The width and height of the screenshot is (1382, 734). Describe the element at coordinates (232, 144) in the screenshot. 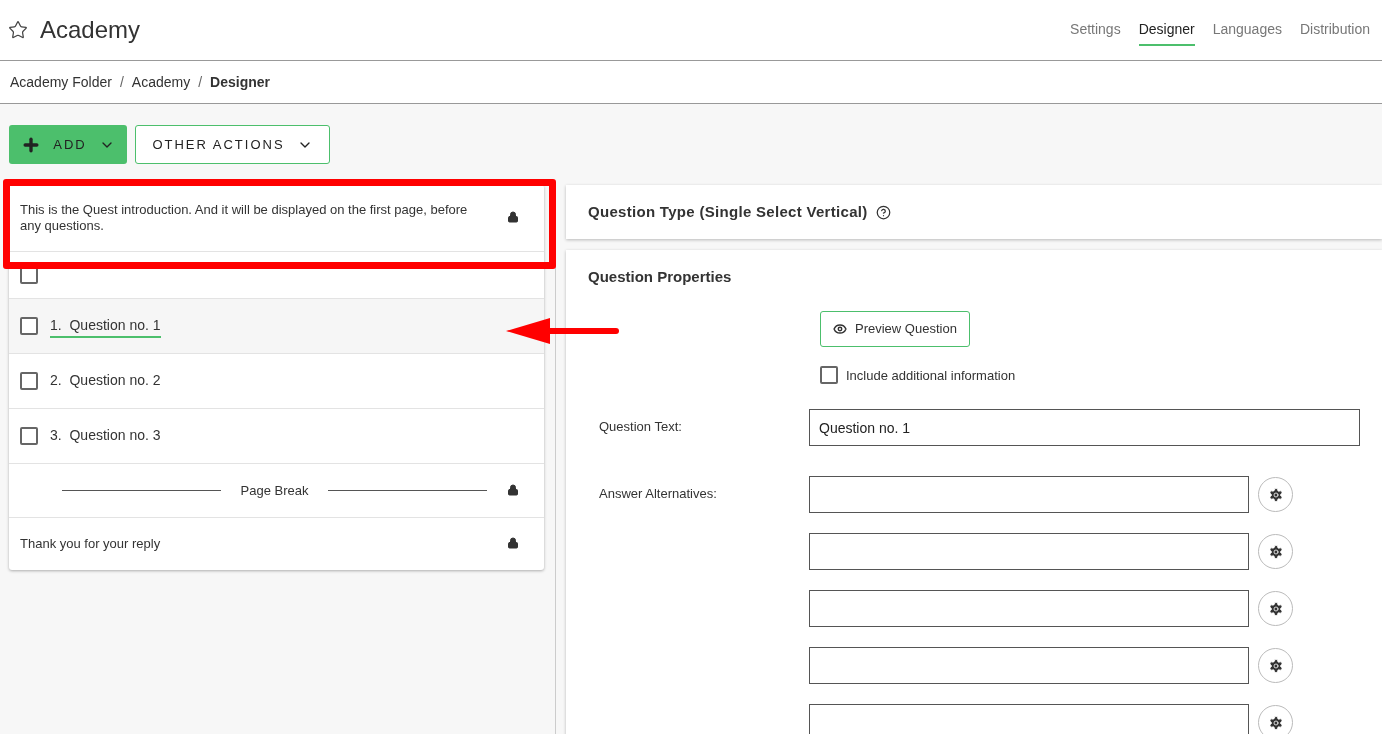

I see `other-actions-button: OTHER ACTIONS` at that location.